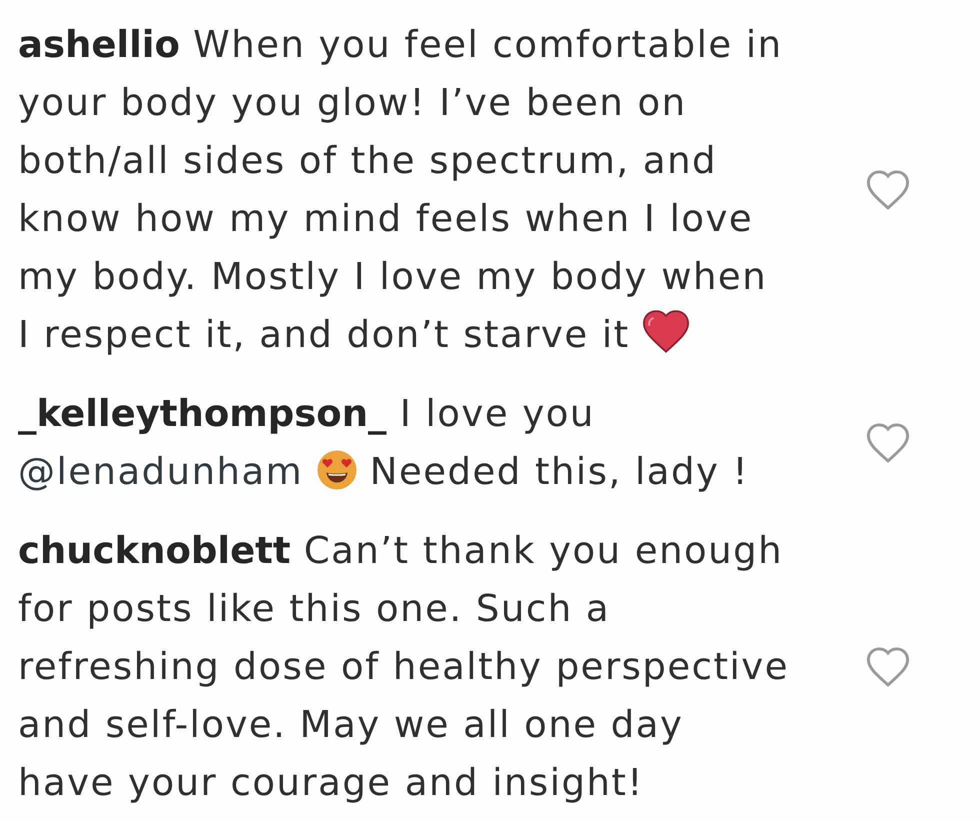 This screenshot has width=980, height=821. What do you see at coordinates (161, 471) in the screenshot?
I see `mention-link: @lenadunham` at bounding box center [161, 471].